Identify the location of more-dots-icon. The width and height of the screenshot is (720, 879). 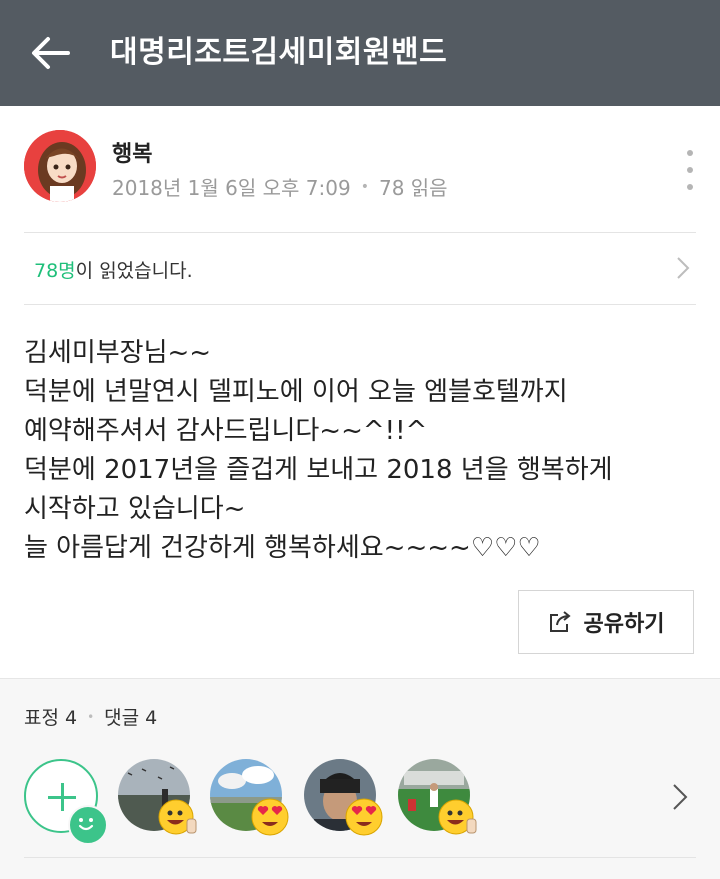
(690, 153).